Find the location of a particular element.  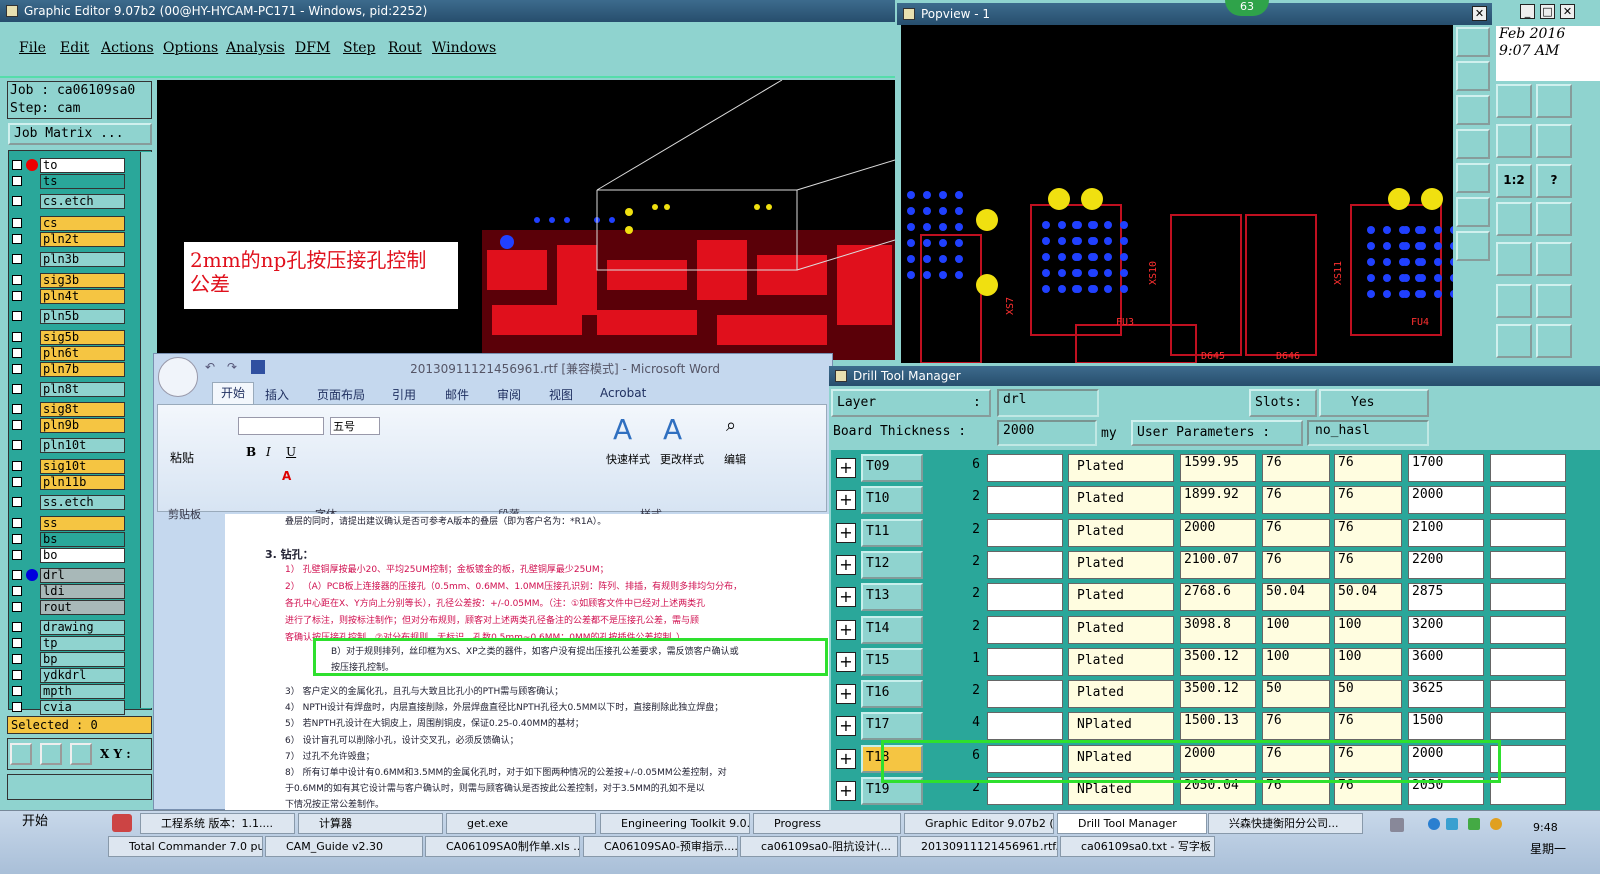

layer-row: drl is located at coordinates (68, 576).